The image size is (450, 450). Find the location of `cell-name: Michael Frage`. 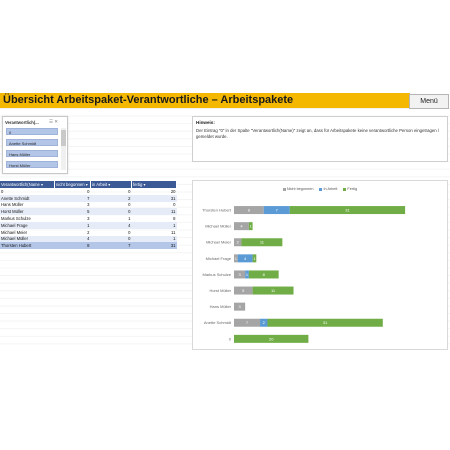

cell-name: Michael Frage is located at coordinates (27, 225).